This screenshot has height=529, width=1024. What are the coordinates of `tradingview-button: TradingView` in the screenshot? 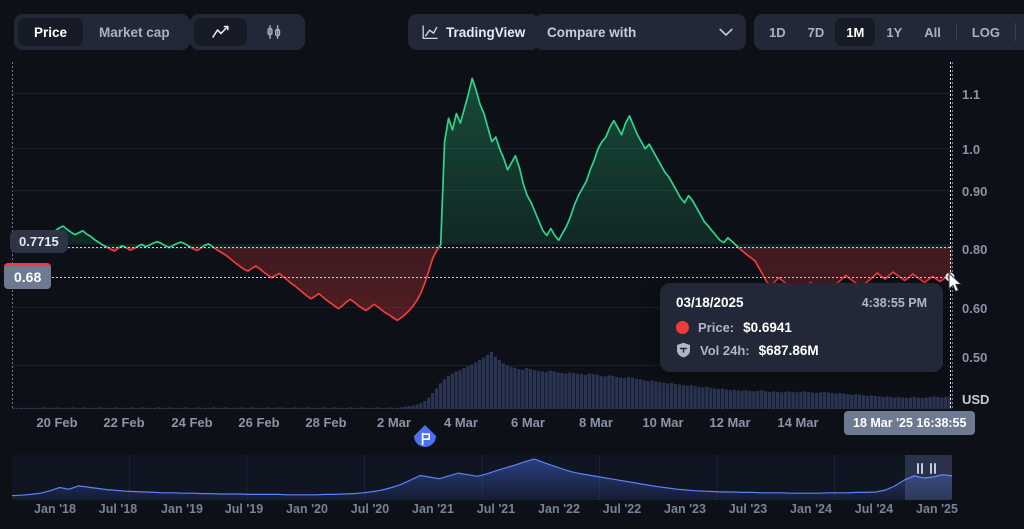 It's located at (474, 32).